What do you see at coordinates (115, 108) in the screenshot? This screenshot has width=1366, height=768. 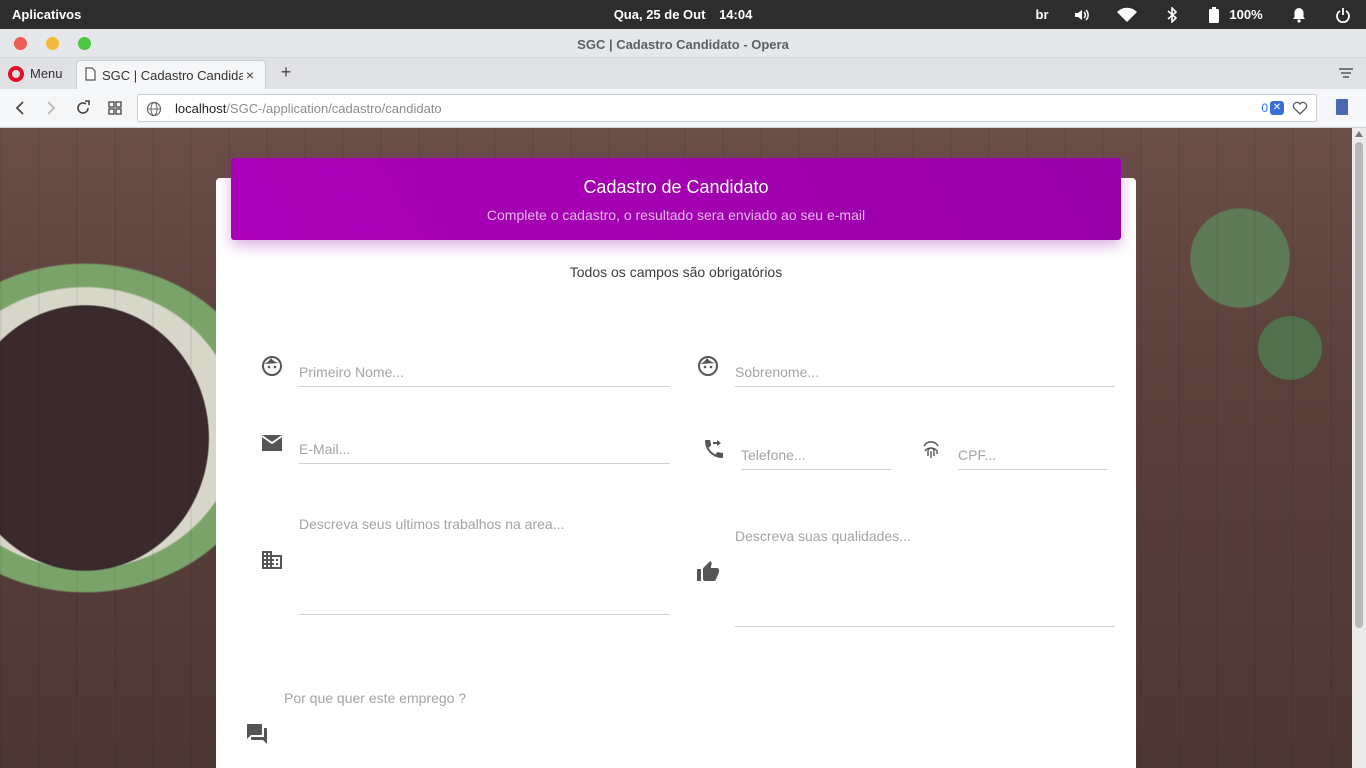 I see `speed-dial-icon` at bounding box center [115, 108].